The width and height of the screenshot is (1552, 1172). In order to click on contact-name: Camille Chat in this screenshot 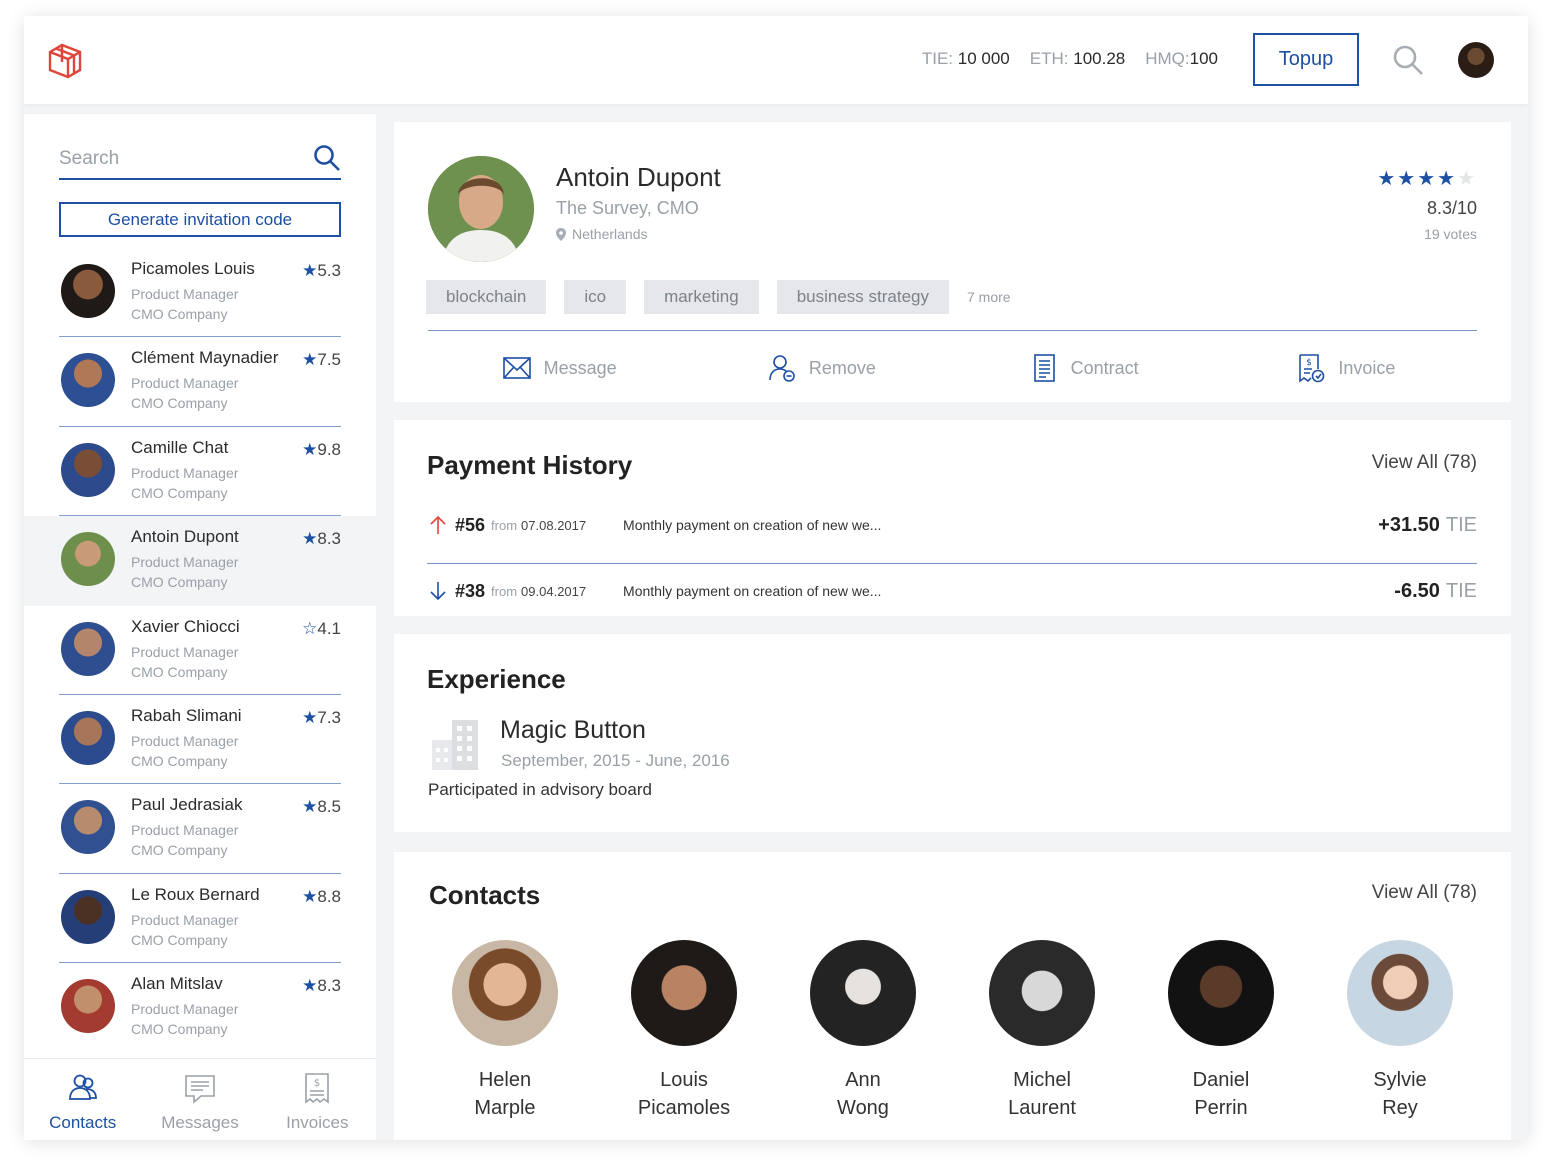, I will do `click(180, 447)`.